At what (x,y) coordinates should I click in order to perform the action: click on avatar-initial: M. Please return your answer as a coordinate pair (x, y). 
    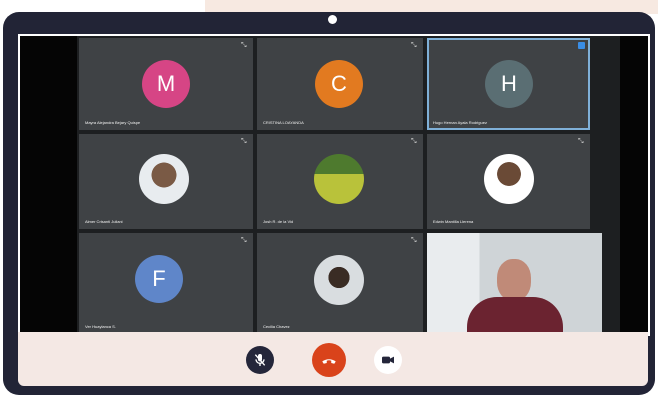
    Looking at the image, I should click on (166, 84).